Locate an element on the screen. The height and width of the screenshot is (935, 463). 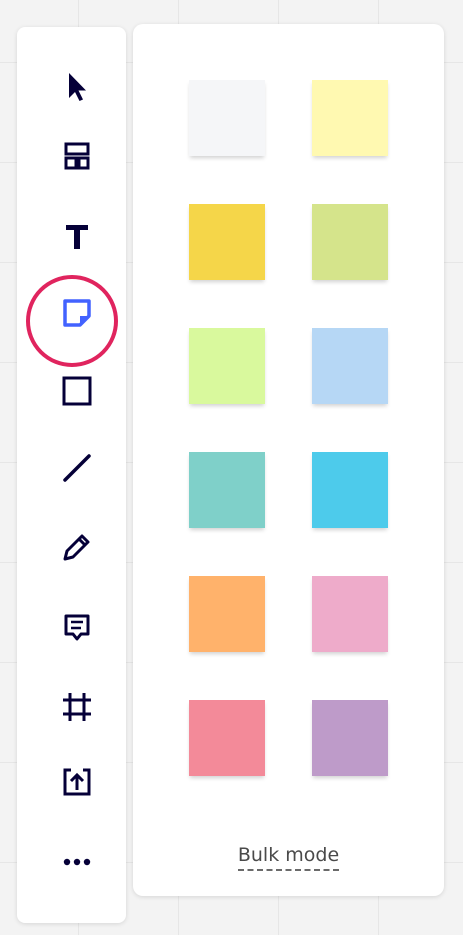
more-dots-icon is located at coordinates (77, 859).